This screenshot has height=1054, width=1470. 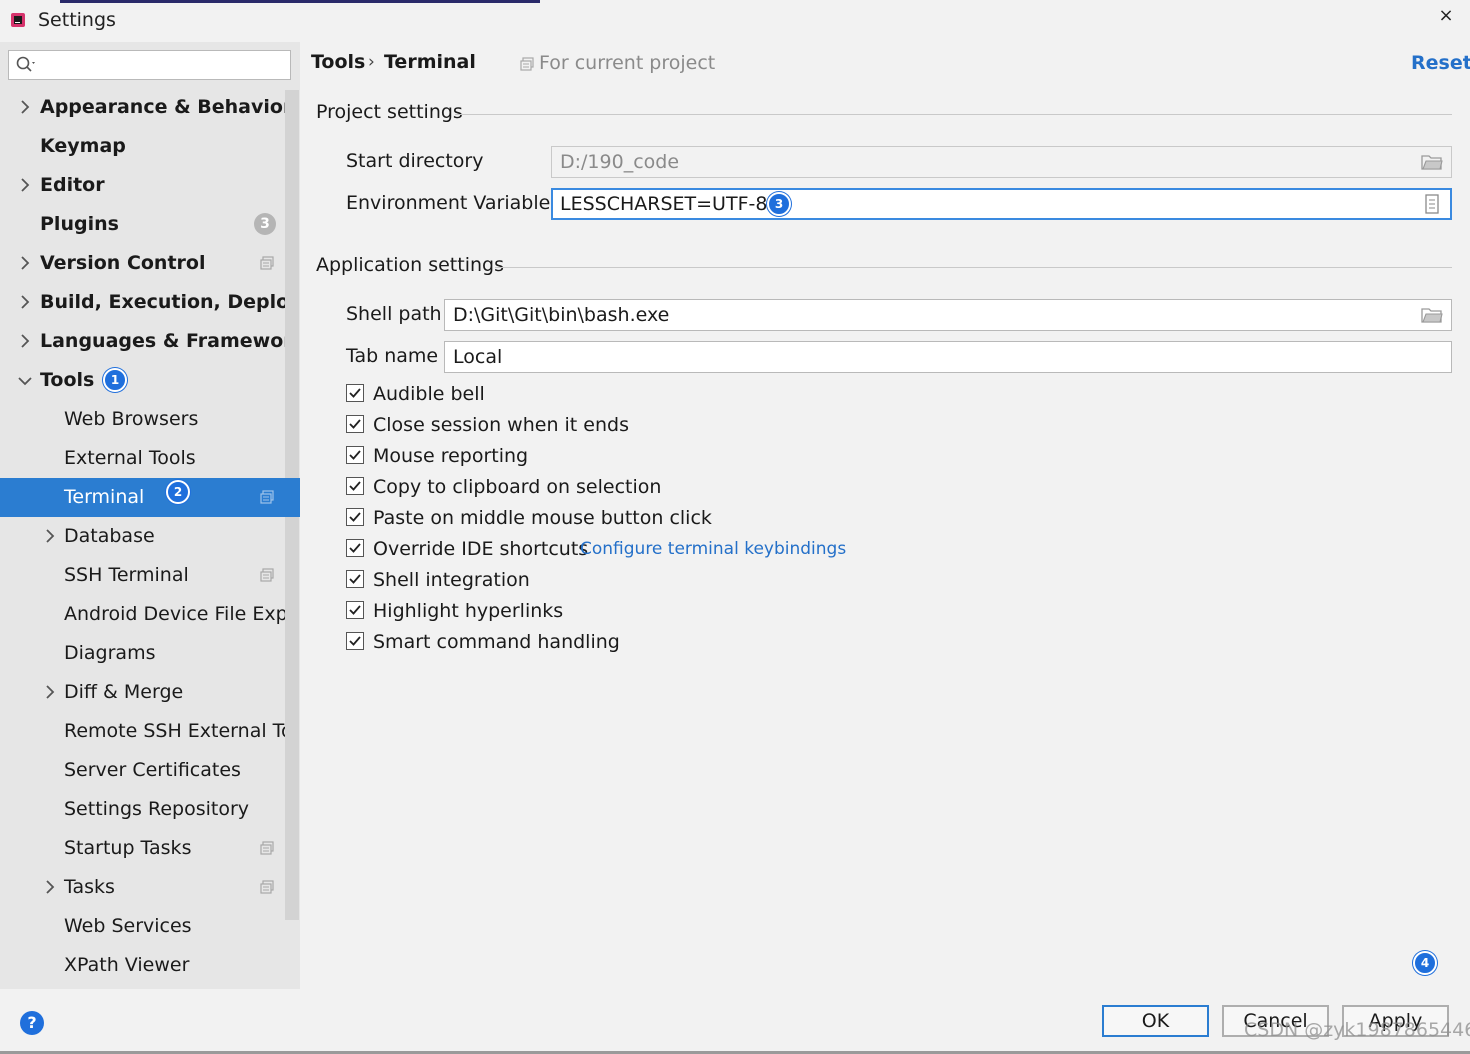 I want to click on sidebar-item-diagrams: Diagrams, so click(x=142, y=653).